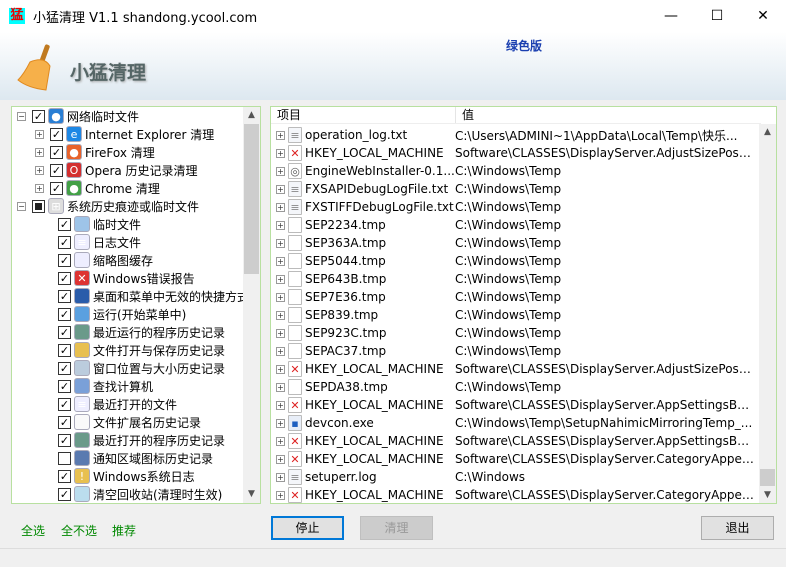  I want to click on tree-item: ✓ 清空回收站(清理时生效), so click(137, 494).